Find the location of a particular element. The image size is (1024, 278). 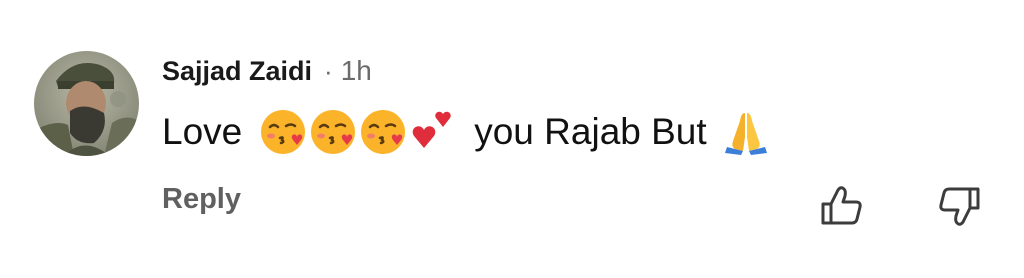

emoji-group is located at coordinates (359, 132).